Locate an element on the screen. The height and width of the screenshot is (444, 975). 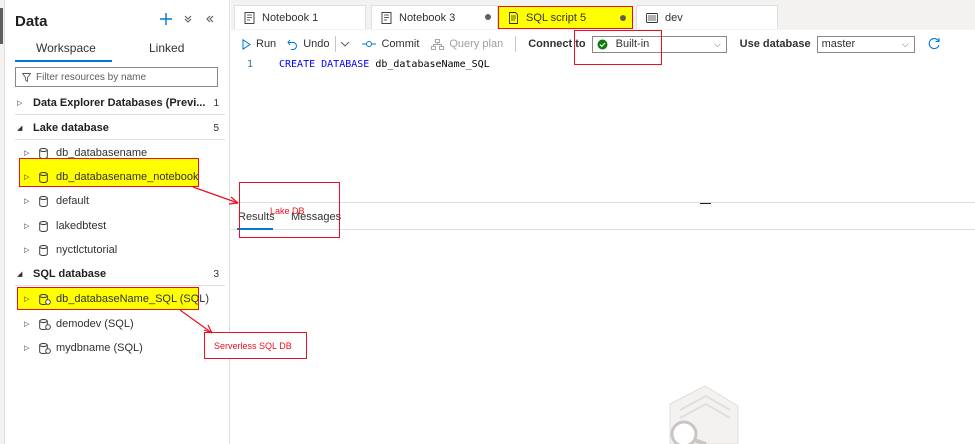
arrow-head-serverless is located at coordinates (208, 329).